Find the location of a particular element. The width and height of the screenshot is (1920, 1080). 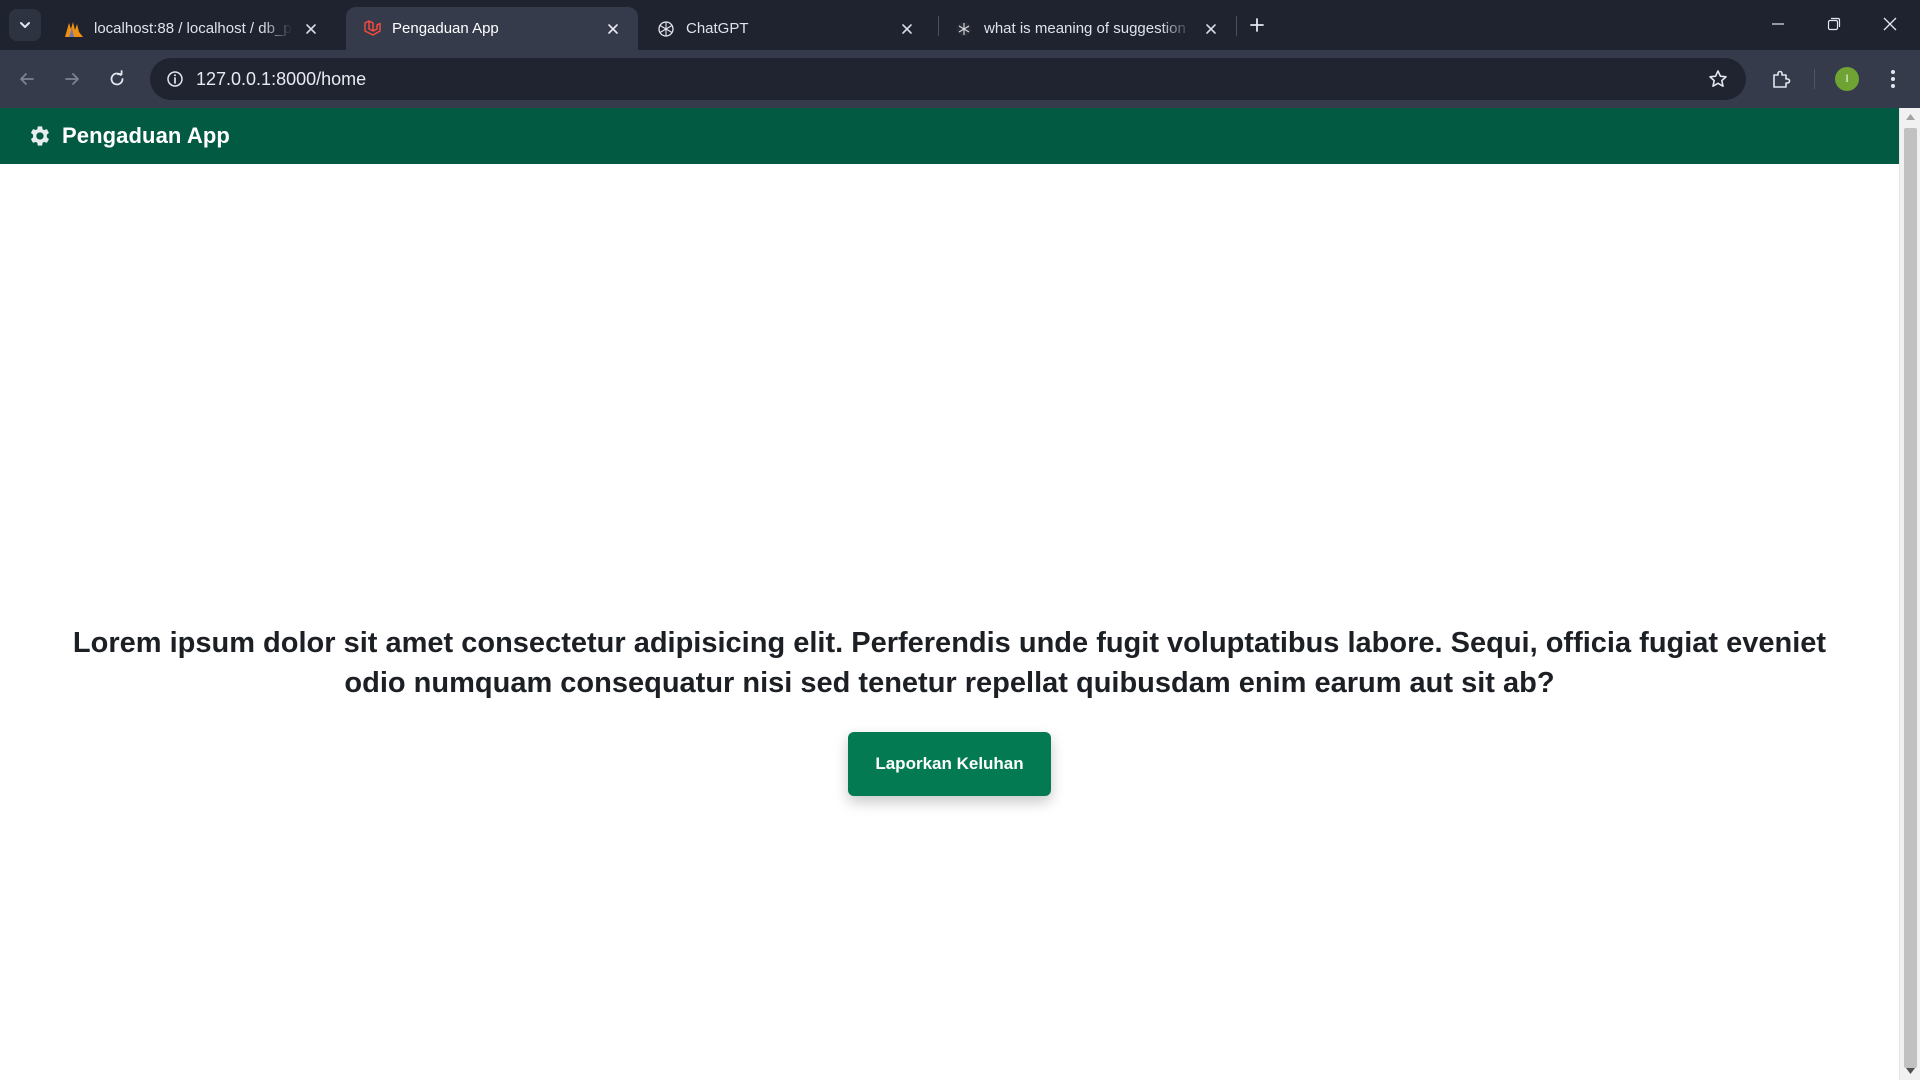

tab-title: Pengaduan App is located at coordinates (445, 28).